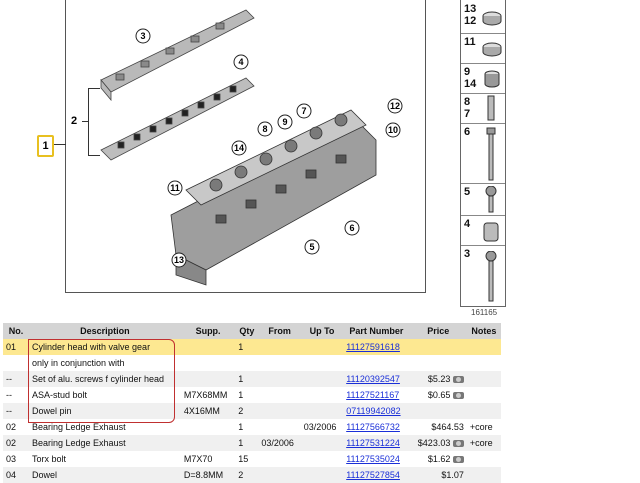 The height and width of the screenshot is (483, 640). I want to click on cell-no, so click(16, 363).